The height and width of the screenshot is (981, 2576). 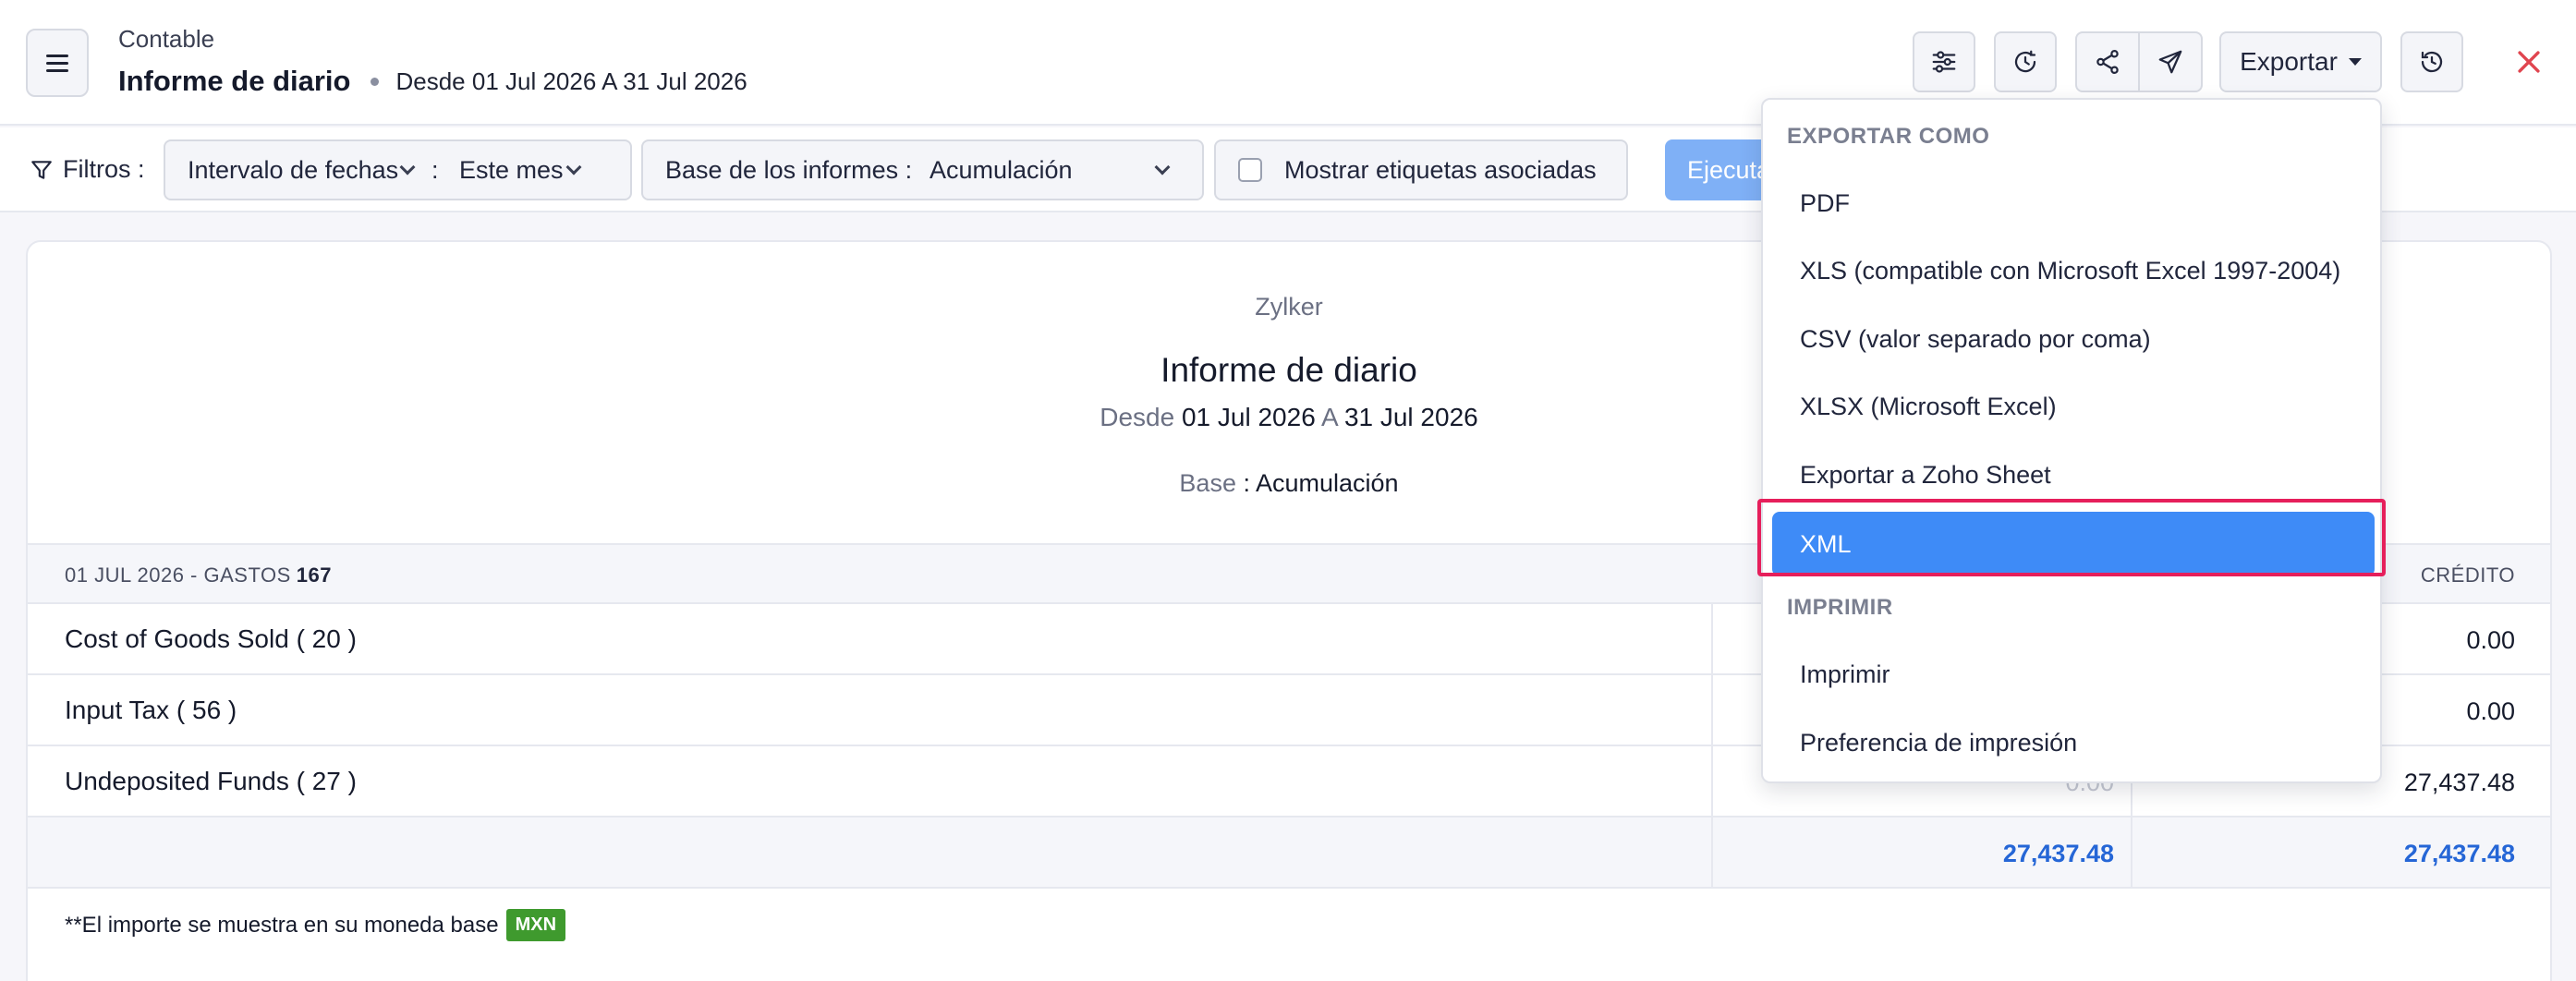 I want to click on basis-value: : Acumulación, so click(x=1321, y=483).